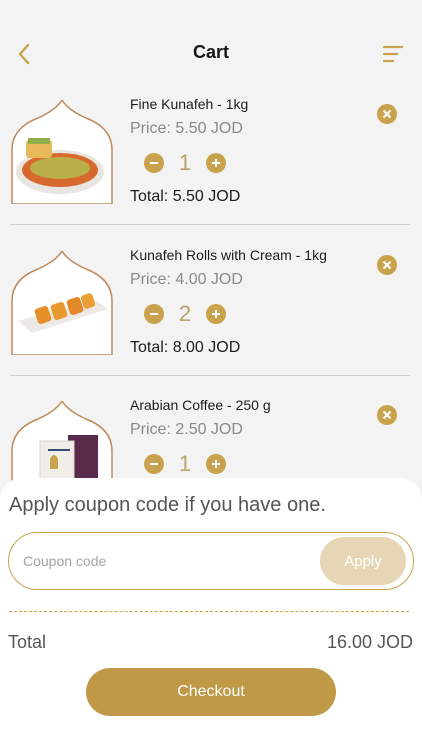 The height and width of the screenshot is (750, 422). What do you see at coordinates (363, 561) in the screenshot?
I see `apply-coupon-button: Apply` at bounding box center [363, 561].